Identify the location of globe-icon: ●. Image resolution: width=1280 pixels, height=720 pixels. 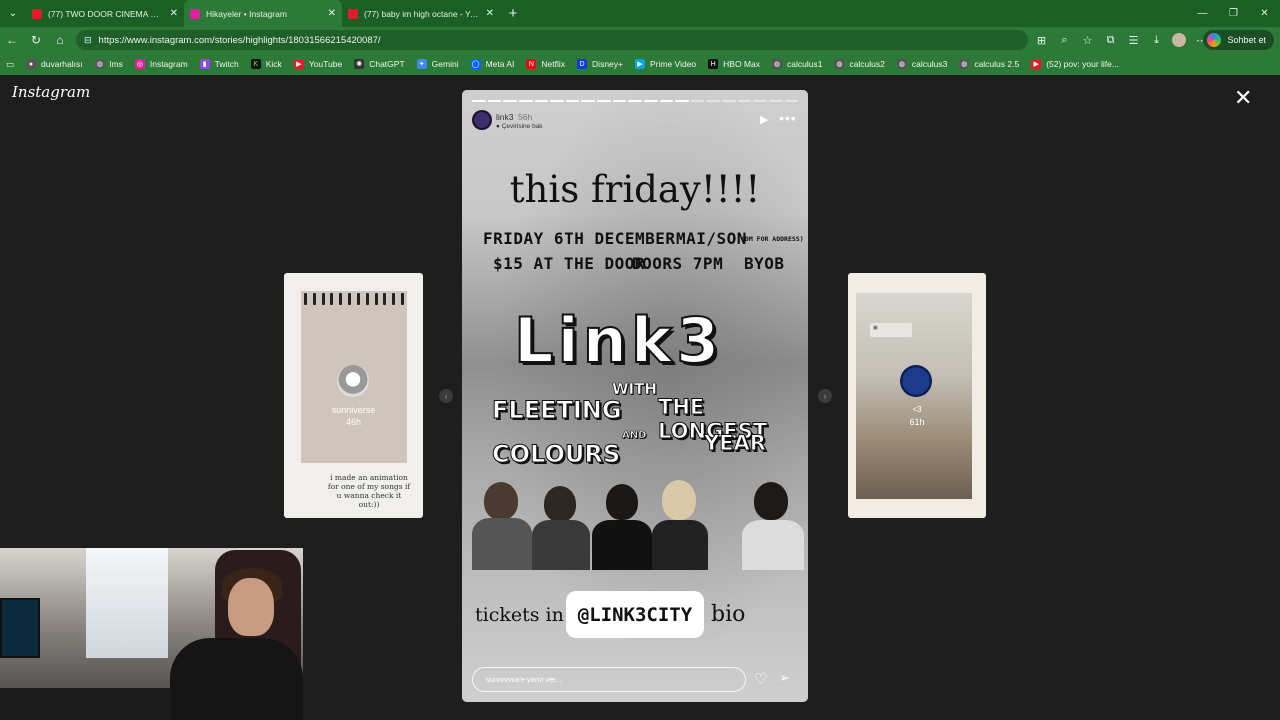
(31, 64).